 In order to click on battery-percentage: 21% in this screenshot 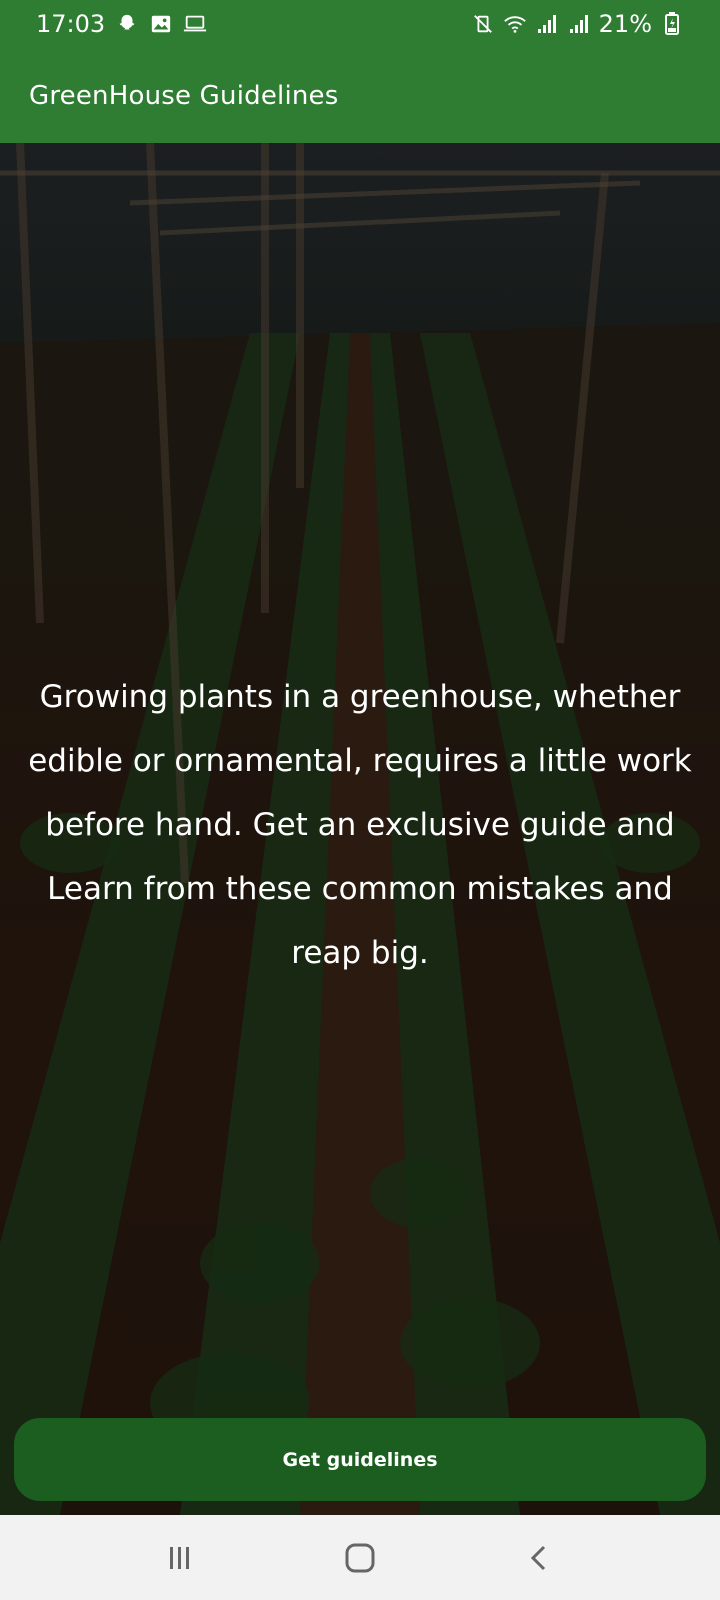, I will do `click(625, 24)`.